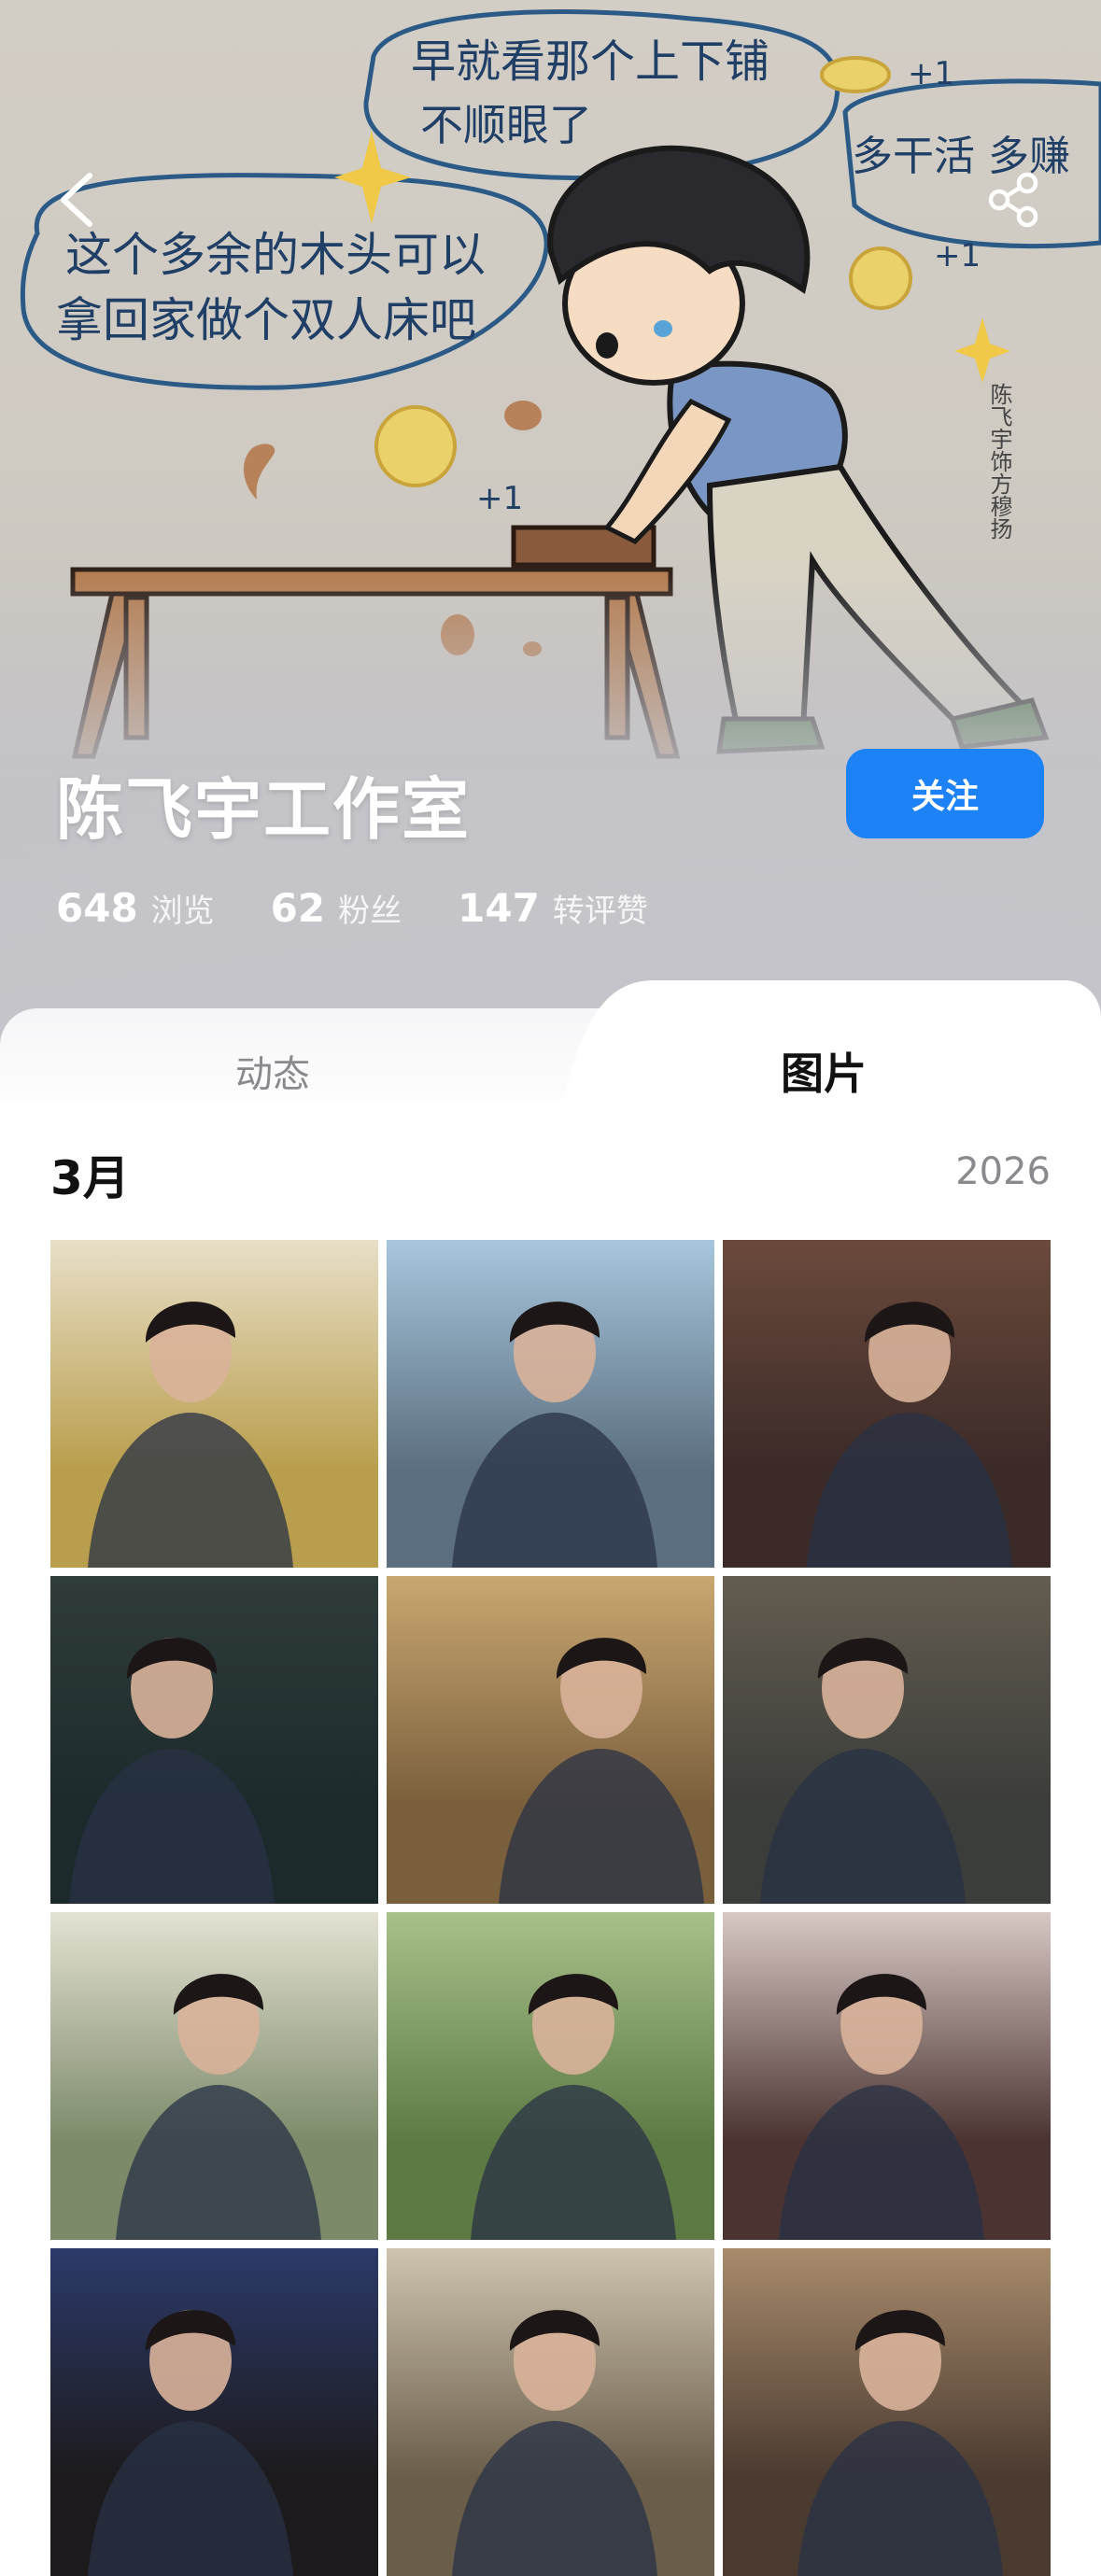 The width and height of the screenshot is (1101, 2576). I want to click on photo-painted-face, so click(887, 1740).